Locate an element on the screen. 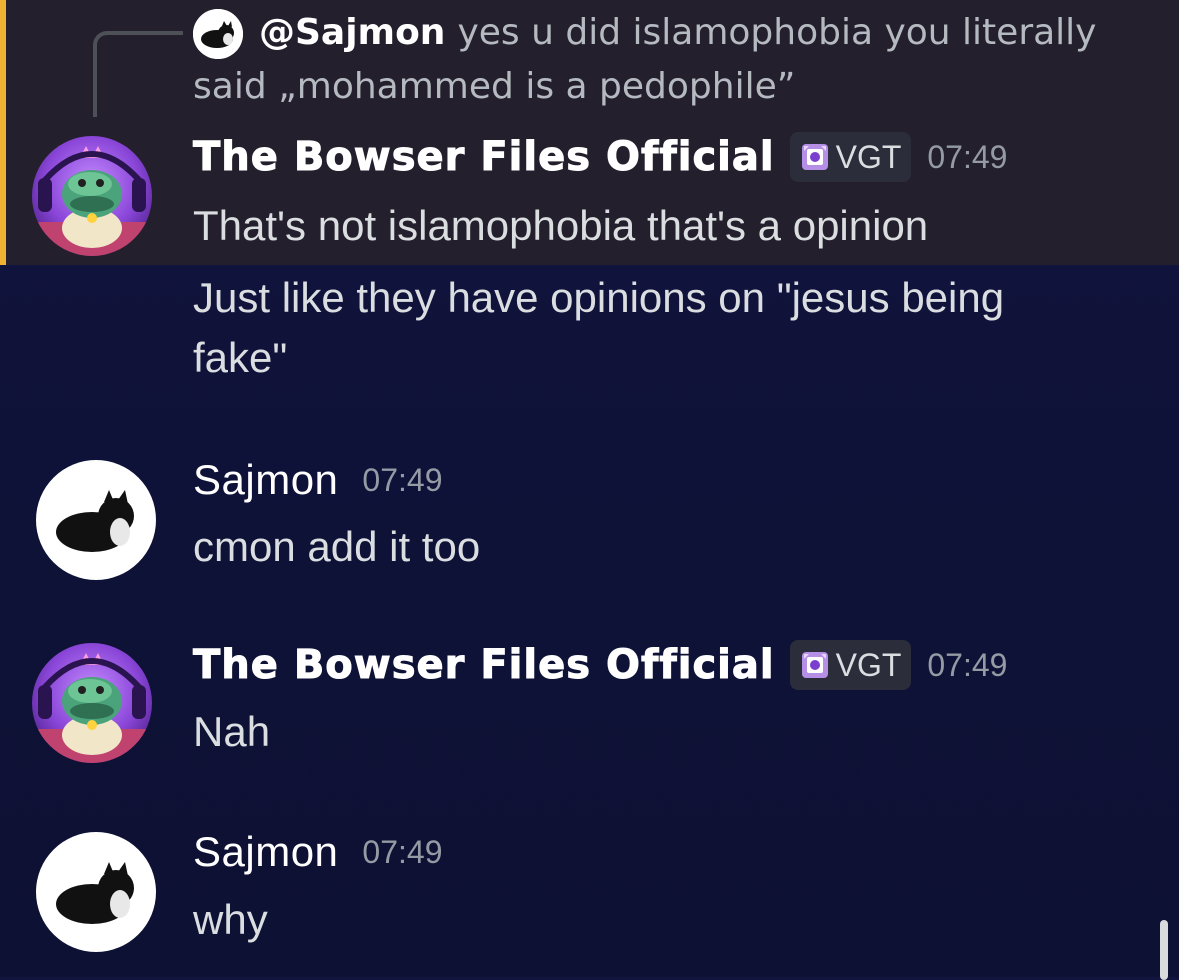 The height and width of the screenshot is (980, 1179). reply-text-continued: said „mohammed is a pedophile” is located at coordinates (494, 86).